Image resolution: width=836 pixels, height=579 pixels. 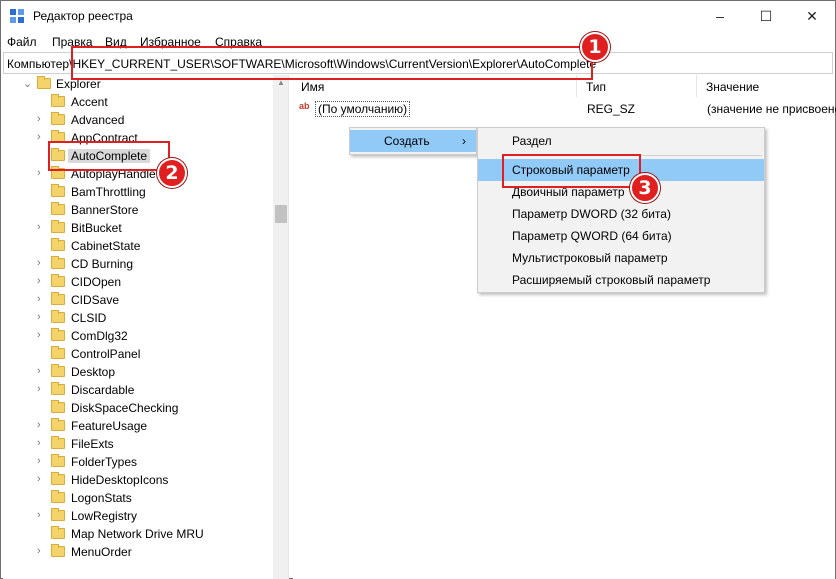 What do you see at coordinates (137, 300) in the screenshot?
I see `tree-item: › CIDSave` at bounding box center [137, 300].